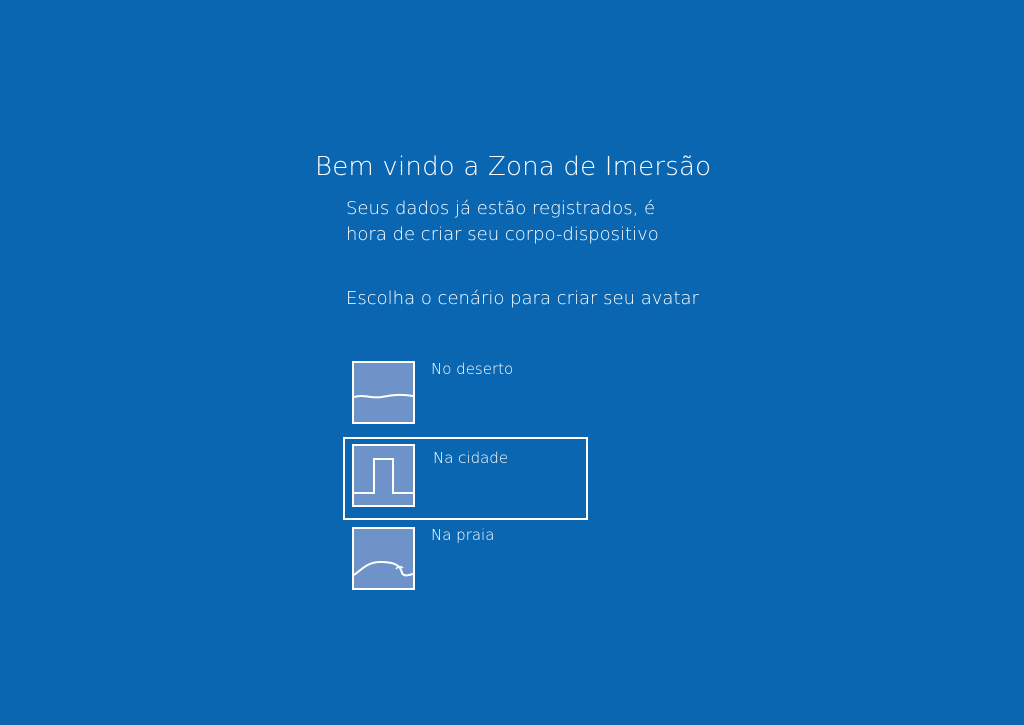  Describe the element at coordinates (522, 298) in the screenshot. I see `scenario-instruction: Escolha o cenário para criar seu avatar` at that location.